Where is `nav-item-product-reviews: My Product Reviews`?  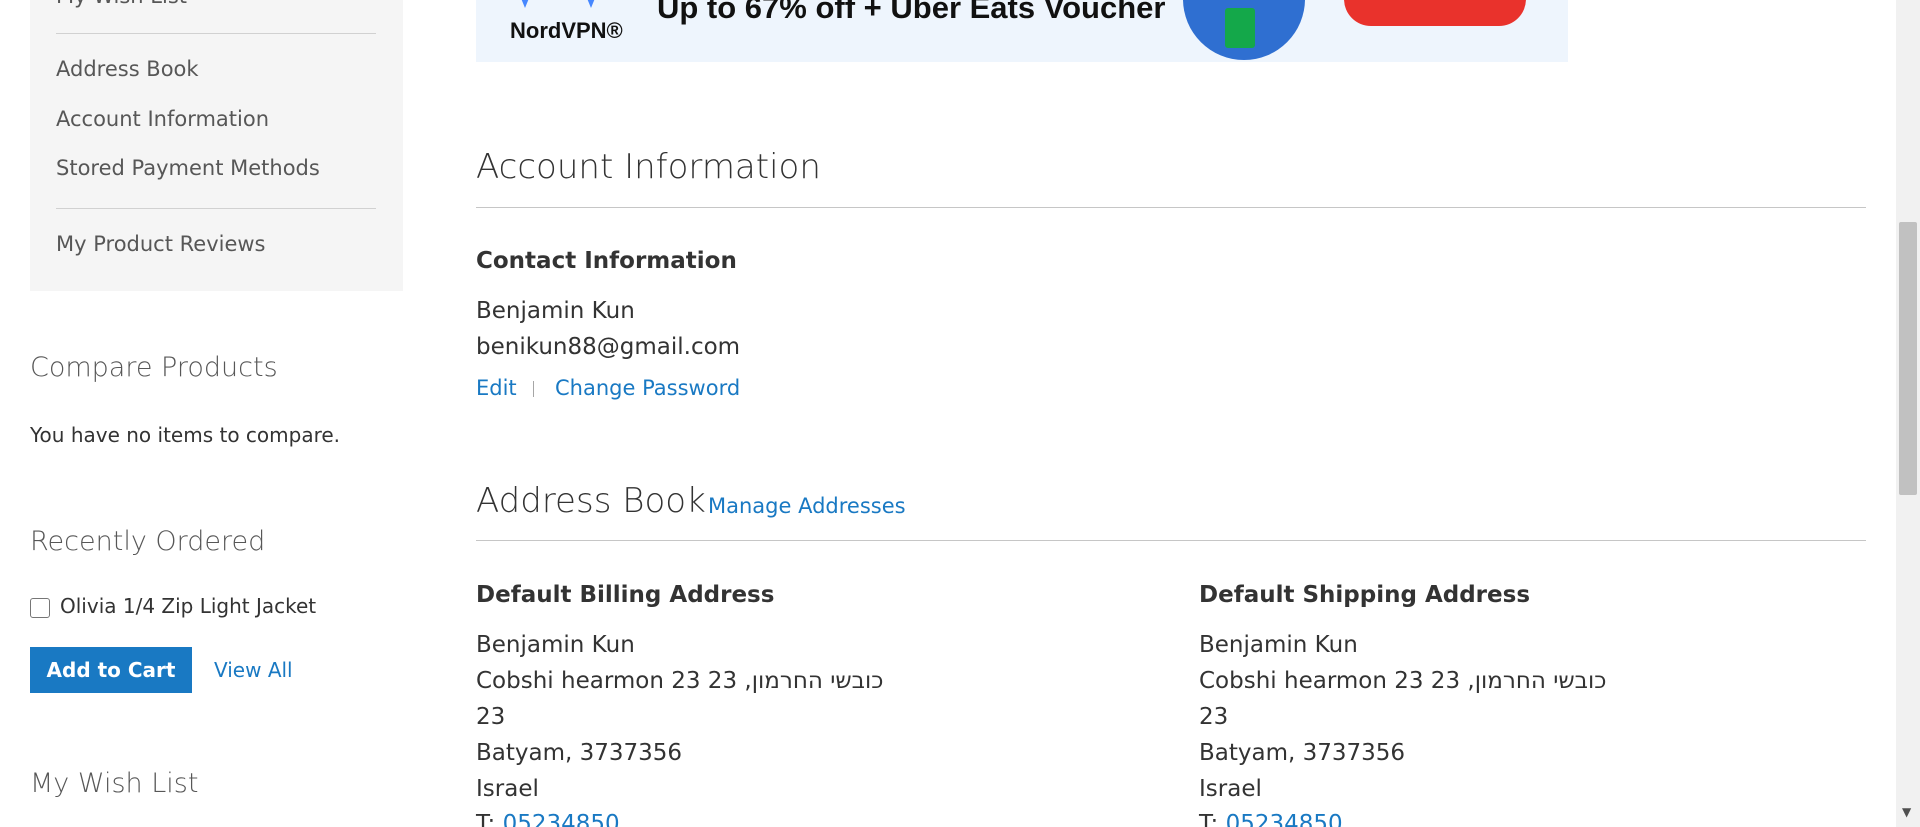 nav-item-product-reviews: My Product Reviews is located at coordinates (161, 244).